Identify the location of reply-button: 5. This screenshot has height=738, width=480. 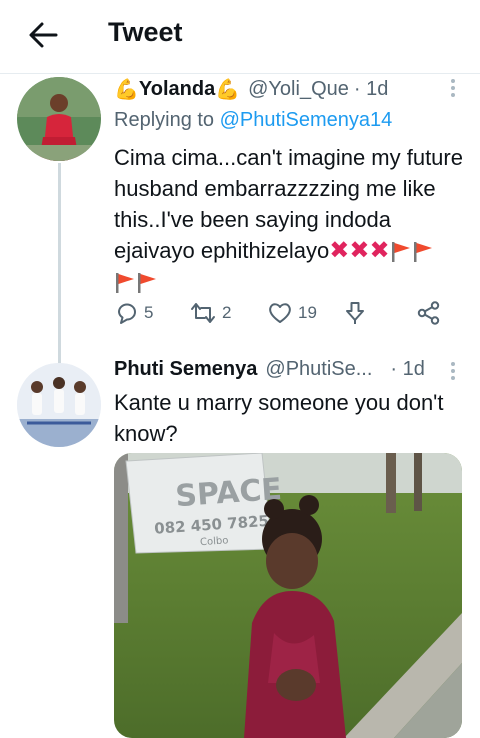
(133, 313).